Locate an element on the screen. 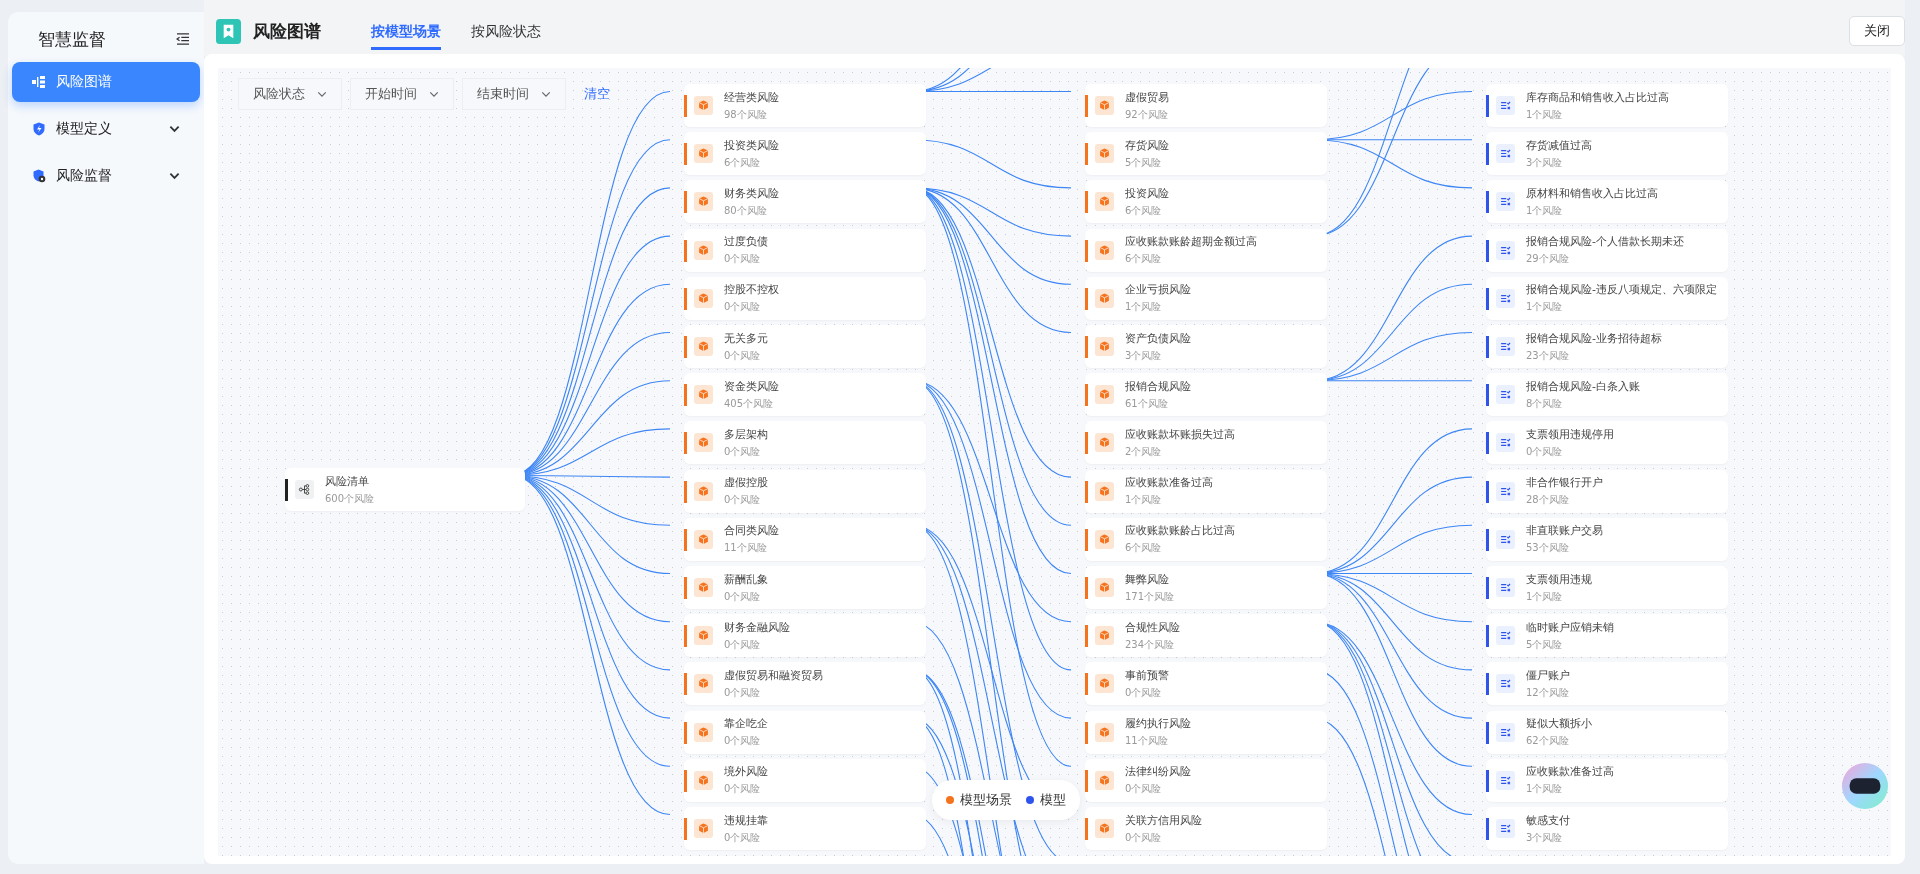  node-card: 风险清单 600个风险 is located at coordinates (405, 489).